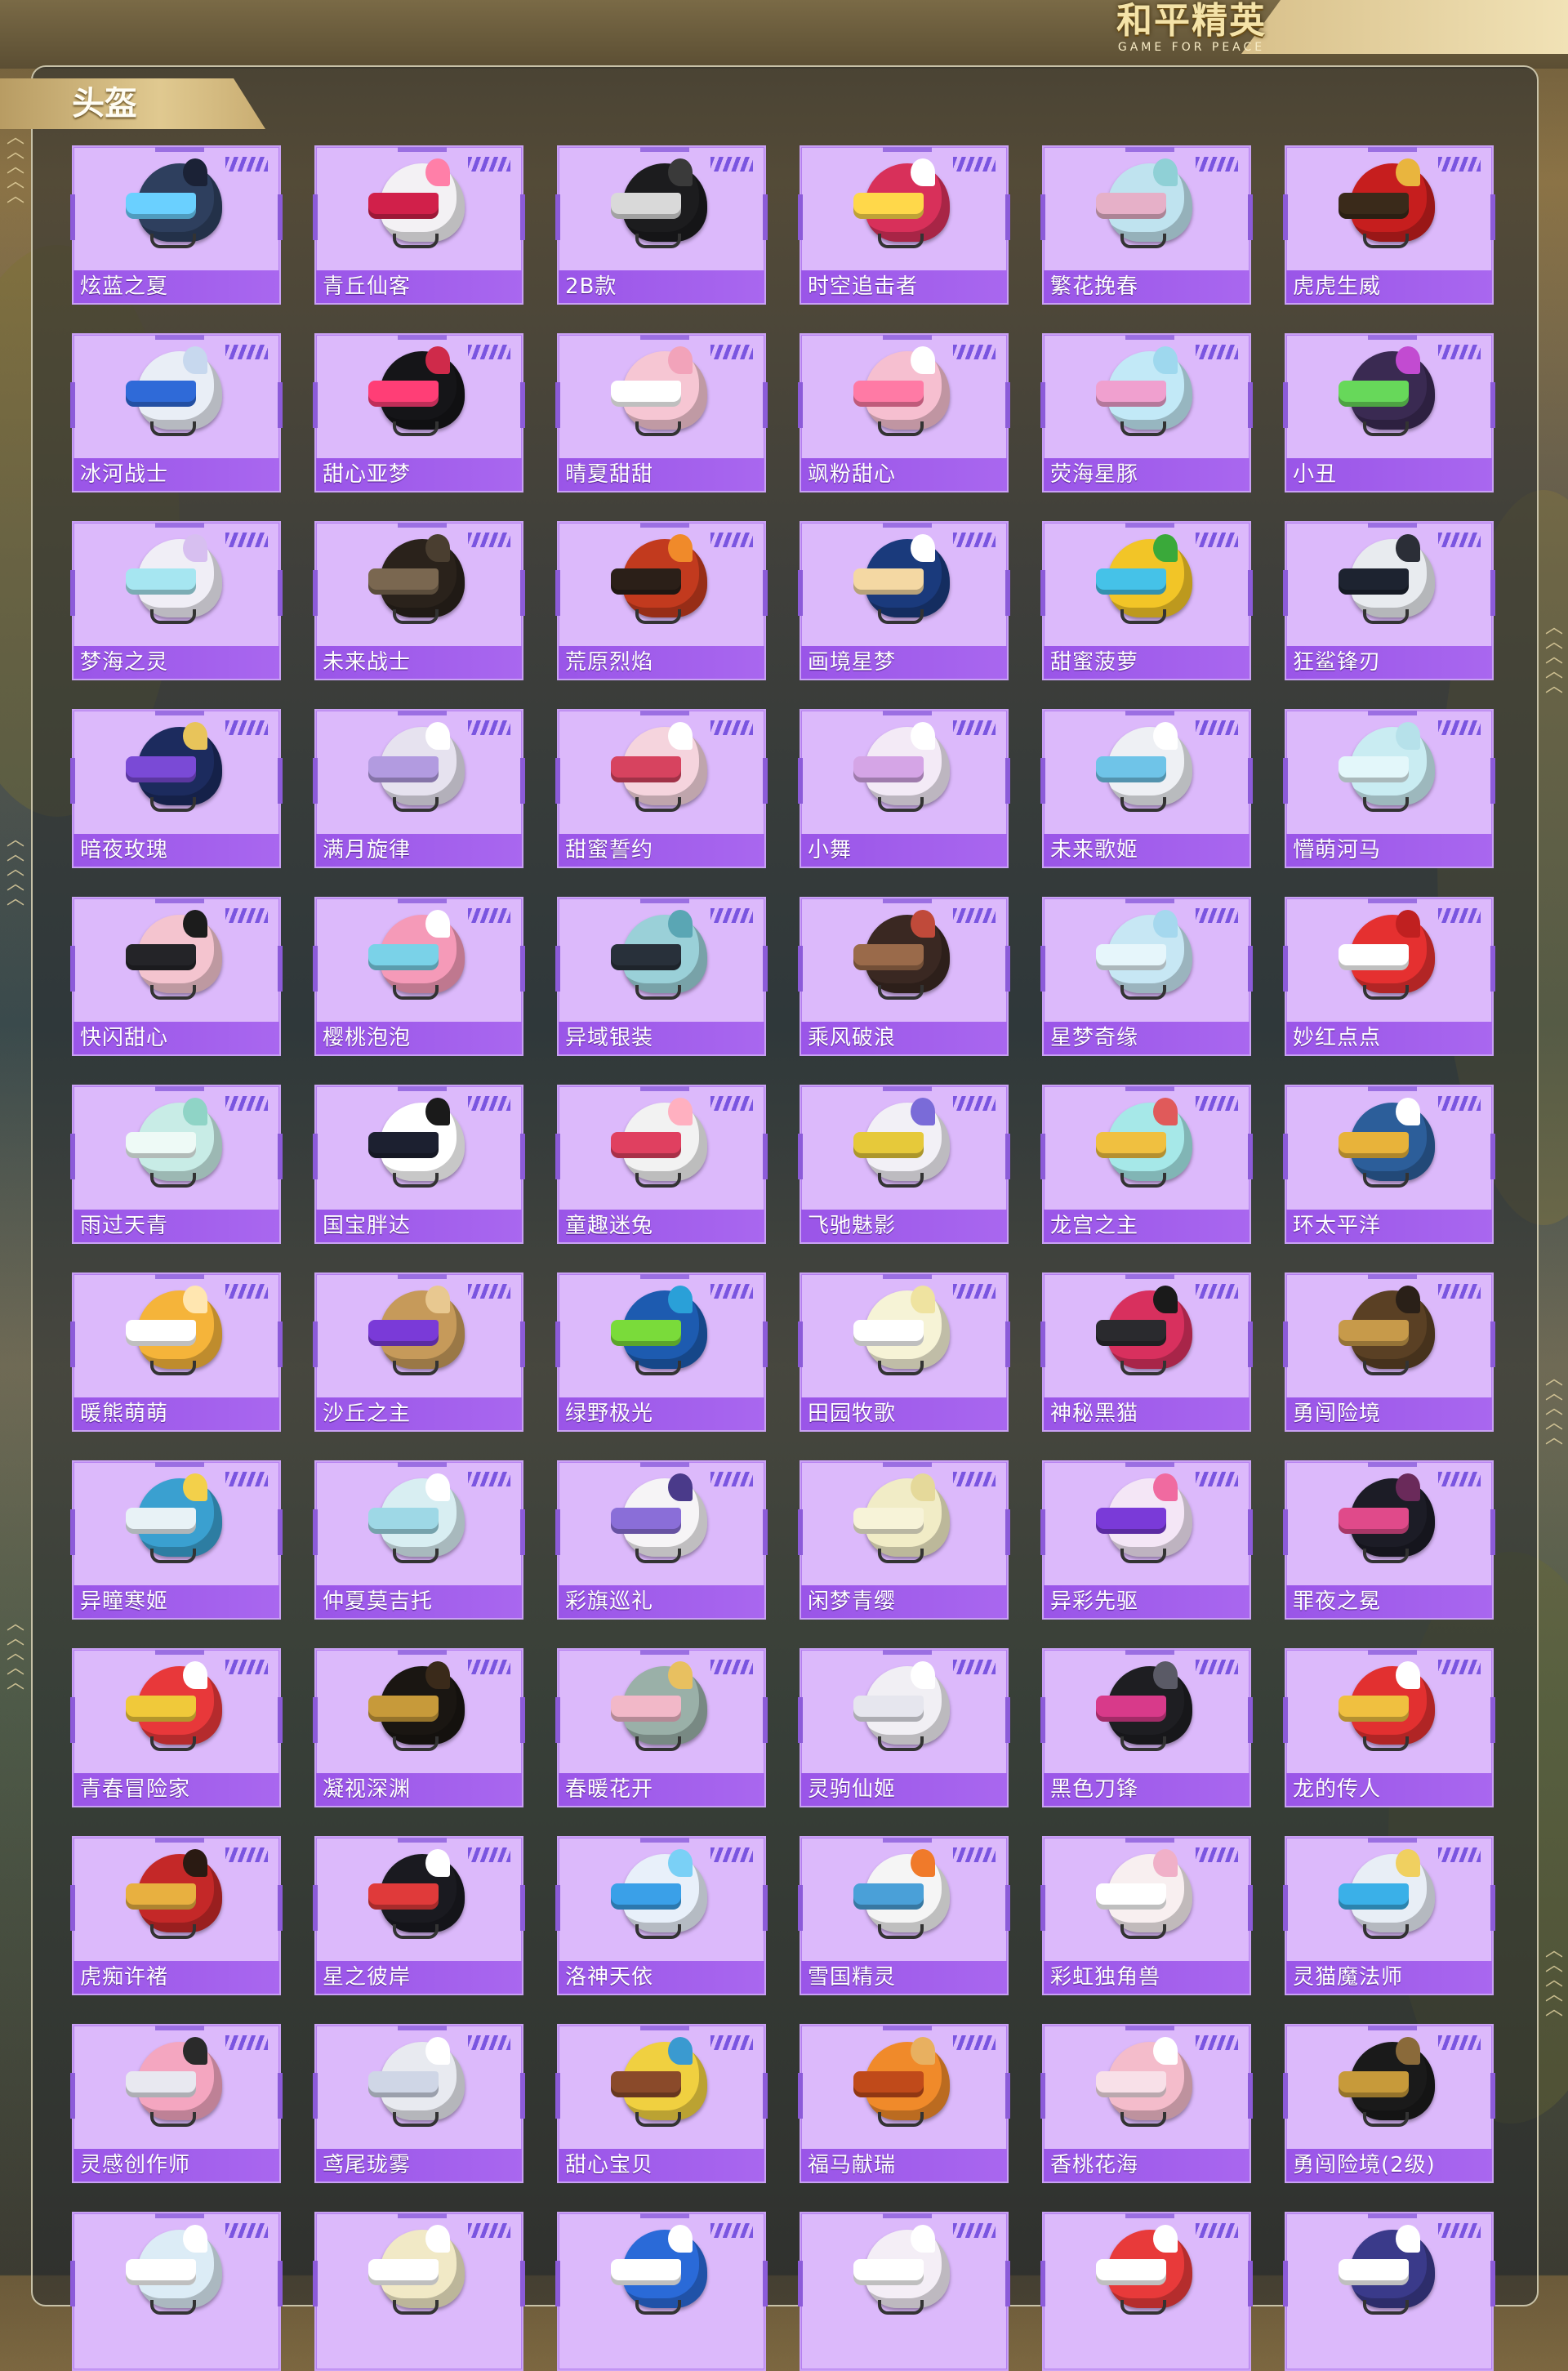 Image resolution: width=1568 pixels, height=2371 pixels. Describe the element at coordinates (176, 976) in the screenshot. I see `helmet-card: 快闪甜心` at that location.